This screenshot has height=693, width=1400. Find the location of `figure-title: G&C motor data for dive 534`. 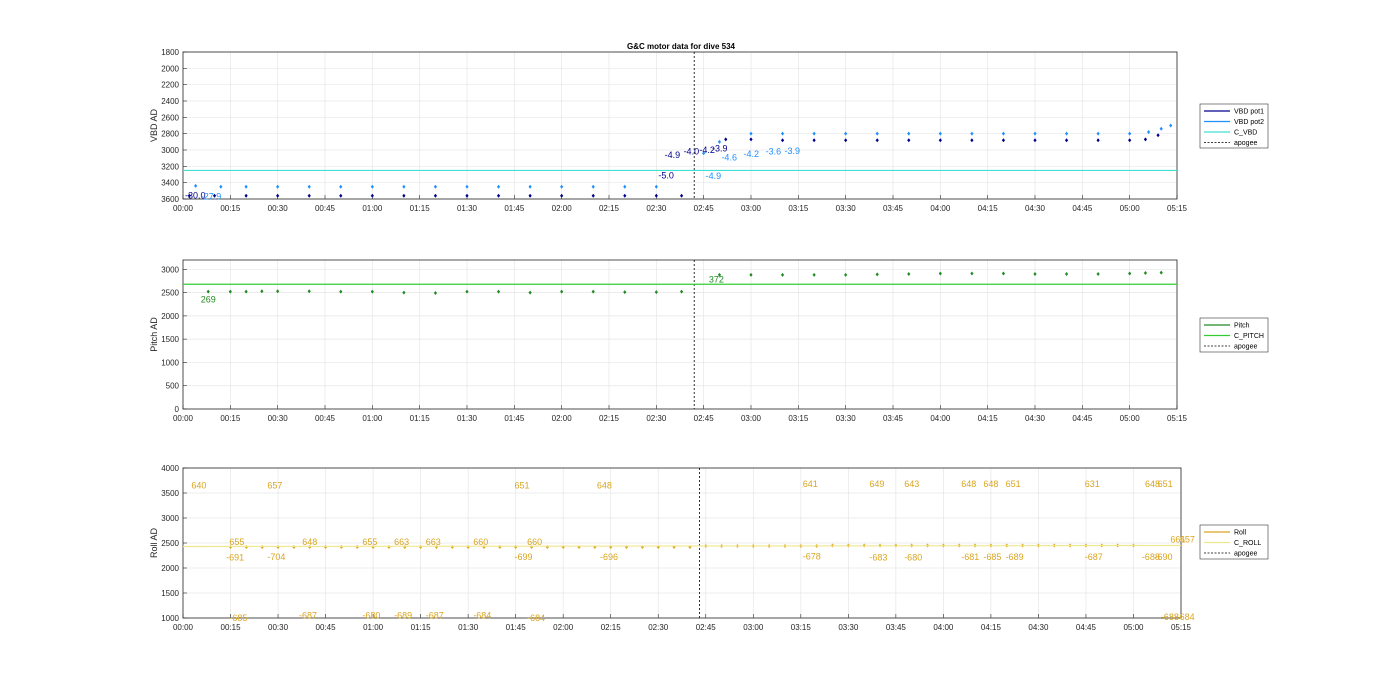

figure-title: G&C motor data for dive 534 is located at coordinates (681, 46).